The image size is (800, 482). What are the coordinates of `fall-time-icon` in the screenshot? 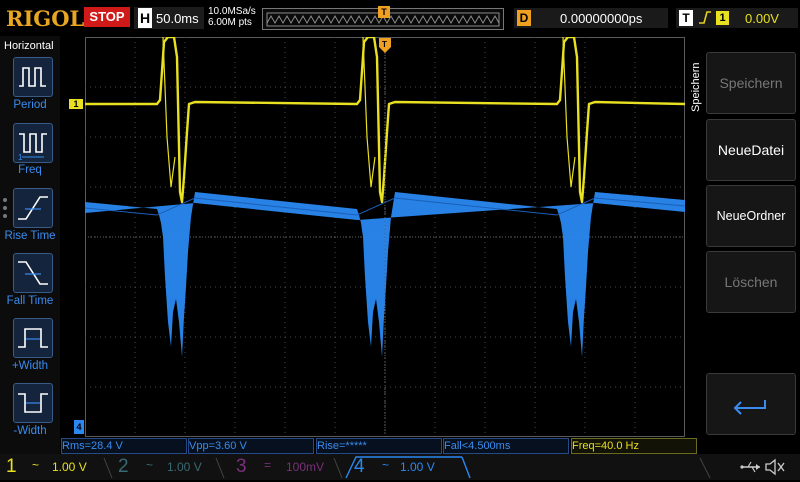 It's located at (33, 273).